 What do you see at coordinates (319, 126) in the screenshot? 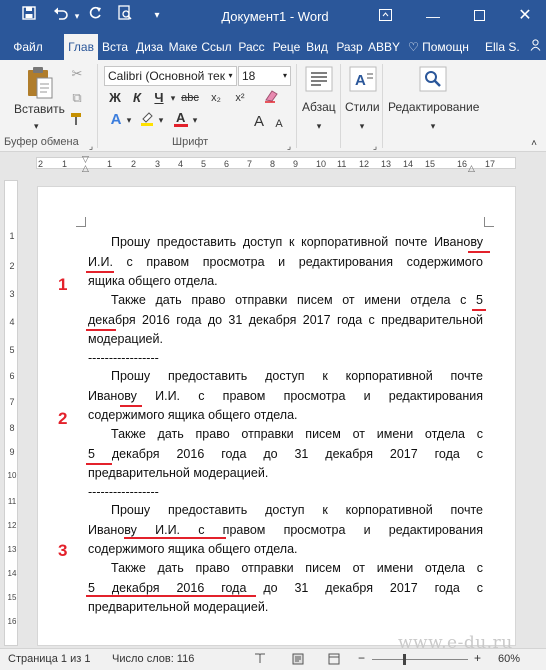
I see `paragraph-dropdown-icon: ▾` at bounding box center [319, 126].